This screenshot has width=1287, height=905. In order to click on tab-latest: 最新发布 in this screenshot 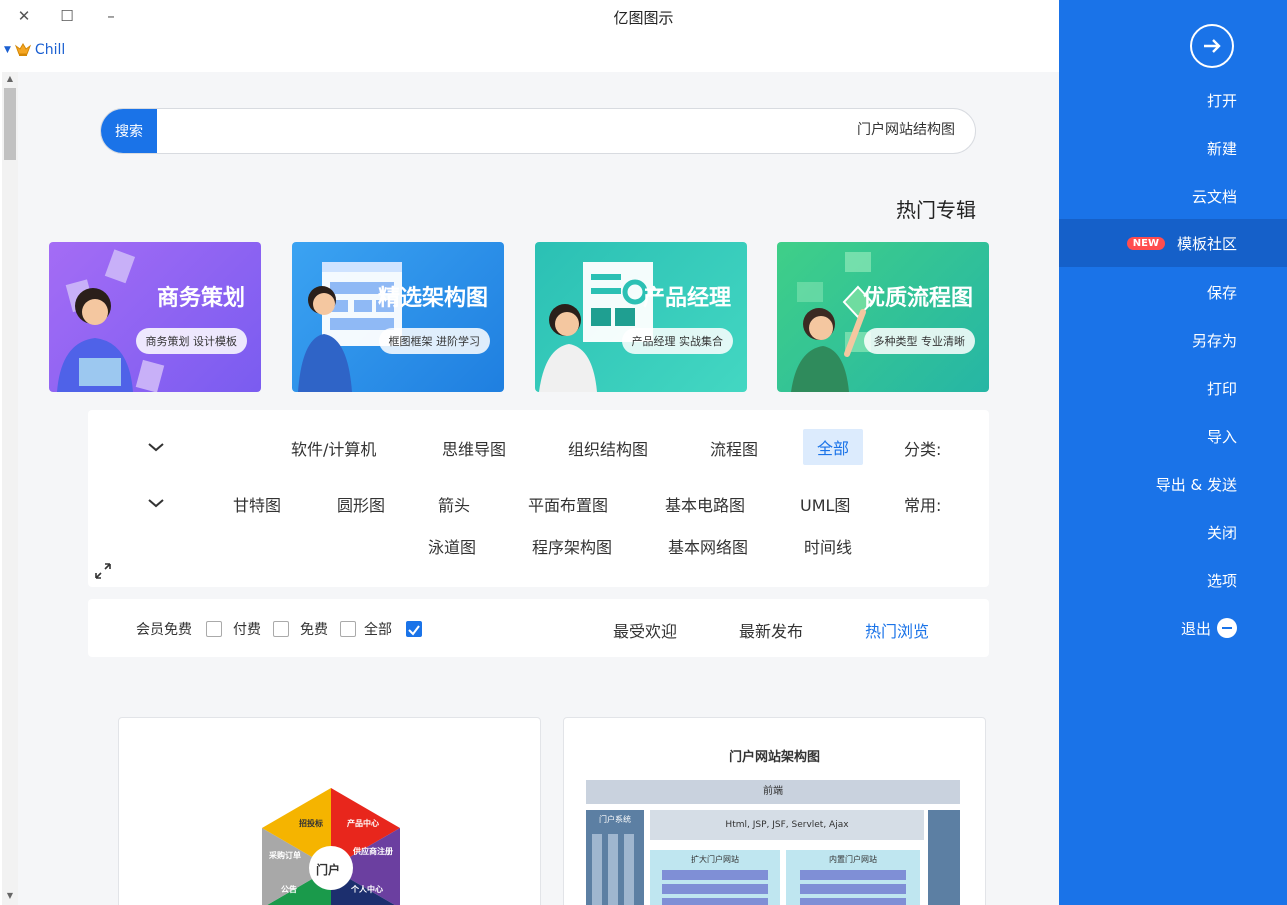, I will do `click(771, 630)`.